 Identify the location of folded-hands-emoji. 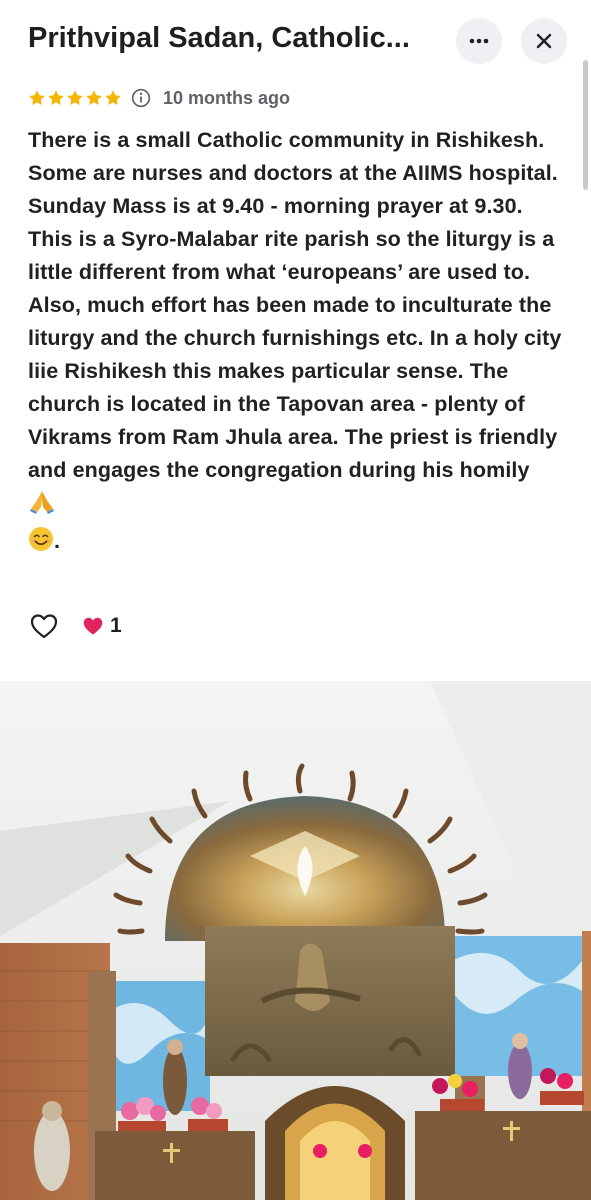
(42, 506).